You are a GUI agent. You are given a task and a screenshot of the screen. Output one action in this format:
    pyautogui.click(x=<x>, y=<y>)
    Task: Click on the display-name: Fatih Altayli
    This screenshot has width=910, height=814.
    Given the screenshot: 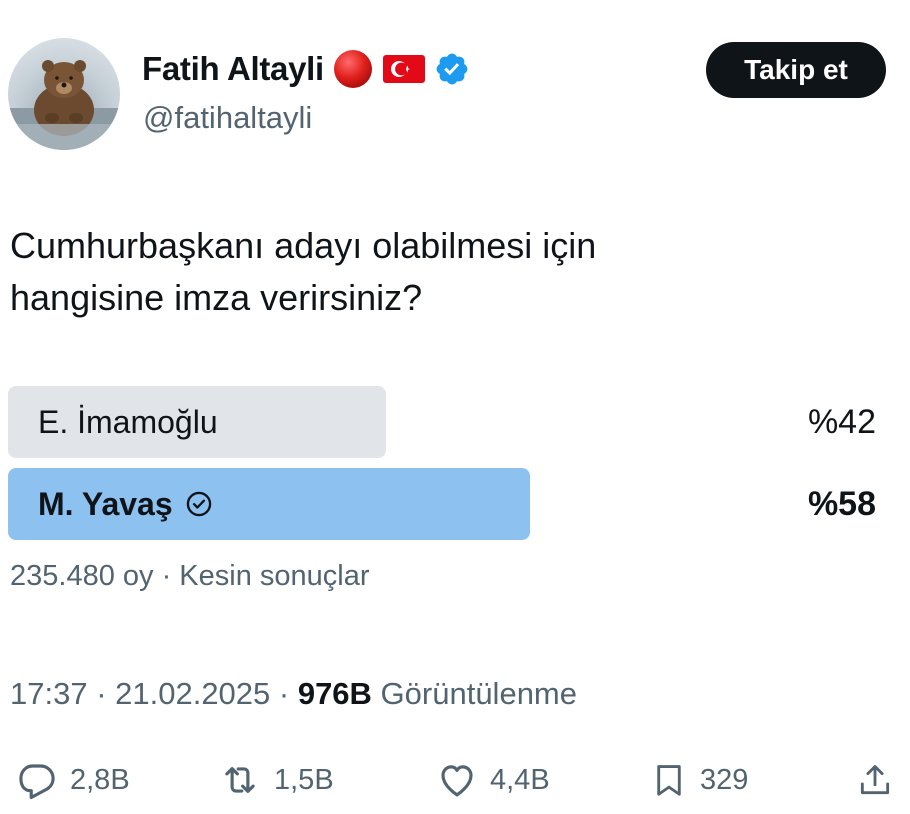 What is the action you would take?
    pyautogui.click(x=233, y=69)
    